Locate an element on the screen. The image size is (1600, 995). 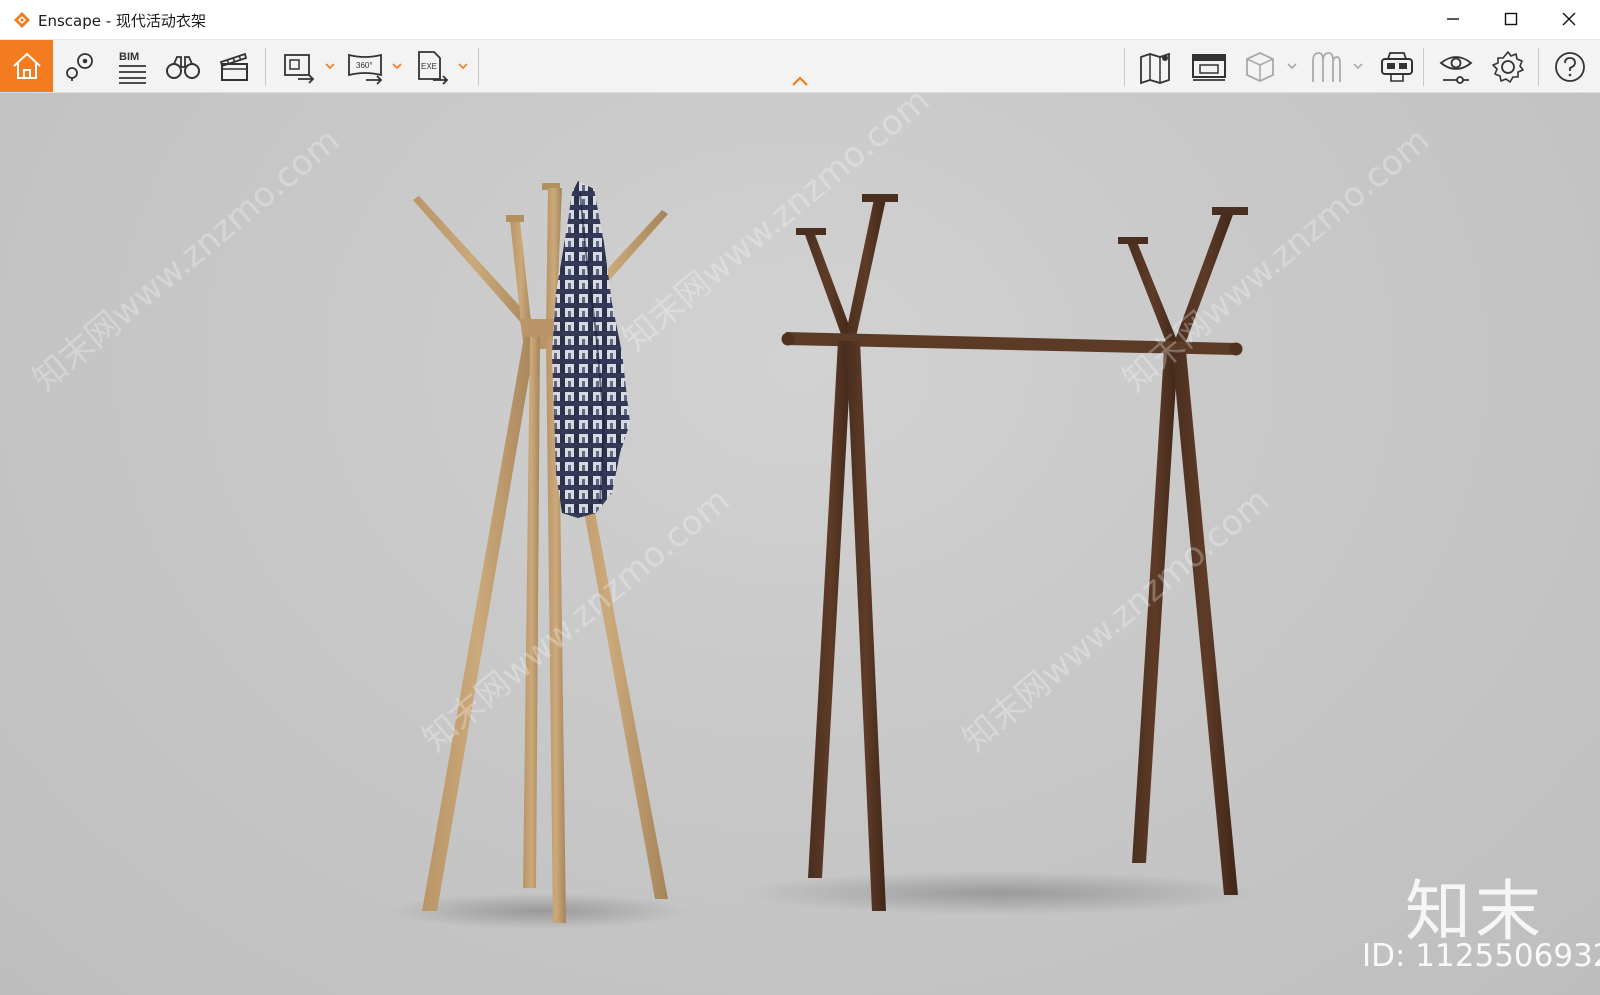
gear-icon is located at coordinates (1508, 67).